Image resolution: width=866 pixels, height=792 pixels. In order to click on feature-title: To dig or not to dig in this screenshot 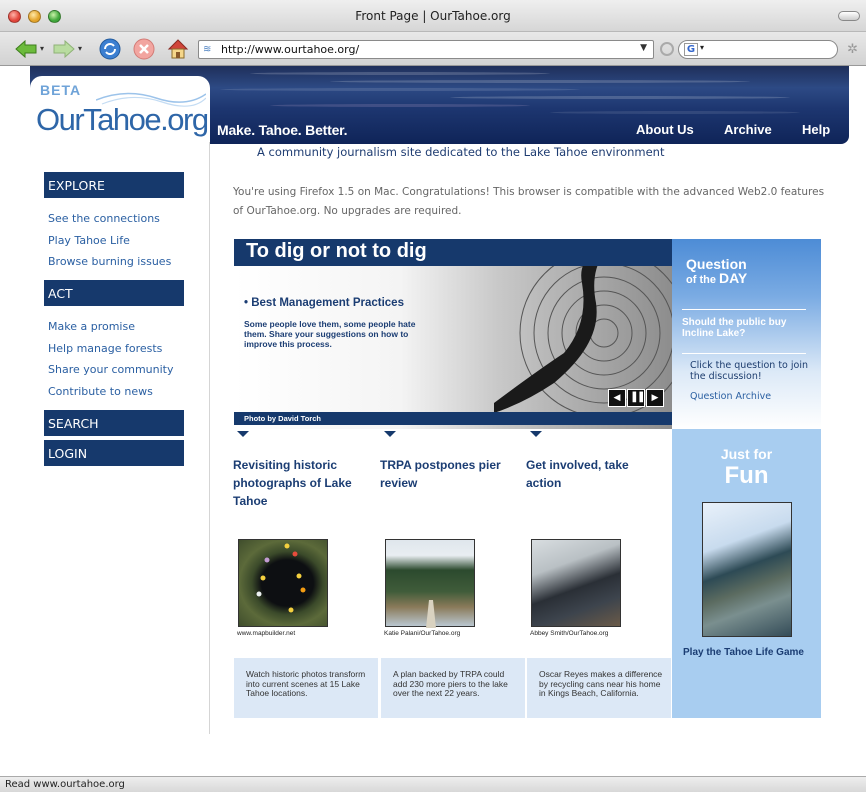, I will do `click(453, 252)`.